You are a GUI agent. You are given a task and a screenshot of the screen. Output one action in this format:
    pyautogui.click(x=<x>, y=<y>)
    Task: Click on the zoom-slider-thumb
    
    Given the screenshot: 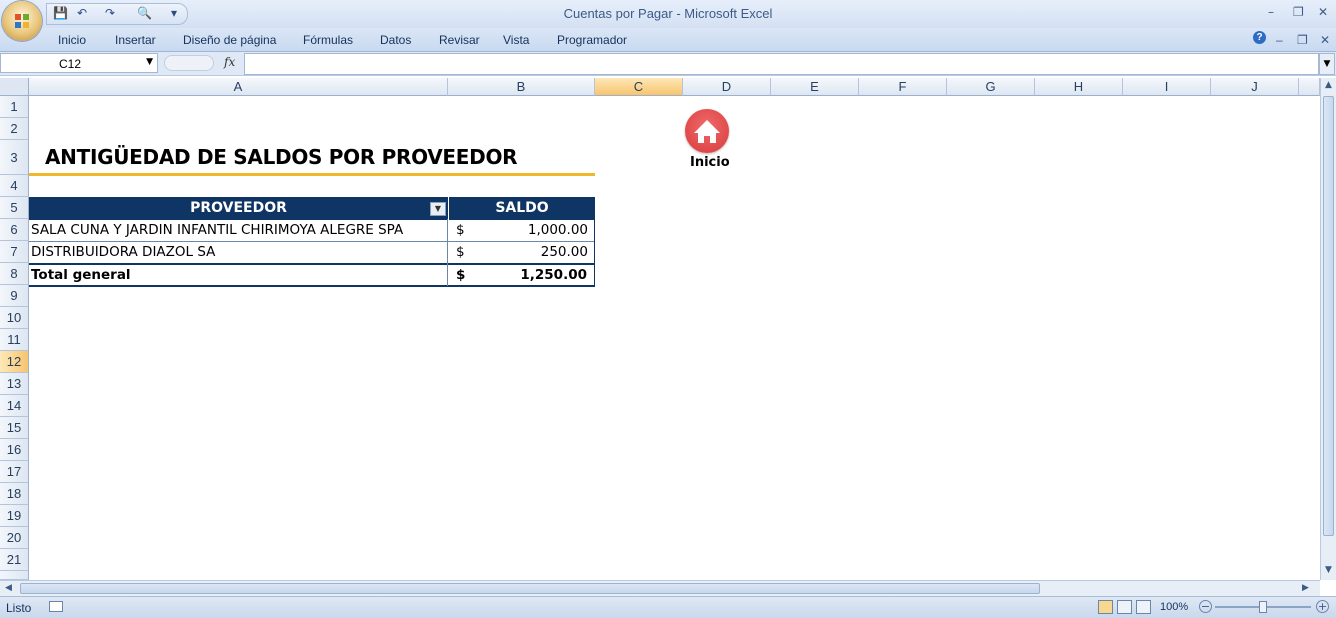 What is the action you would take?
    pyautogui.click(x=1263, y=607)
    